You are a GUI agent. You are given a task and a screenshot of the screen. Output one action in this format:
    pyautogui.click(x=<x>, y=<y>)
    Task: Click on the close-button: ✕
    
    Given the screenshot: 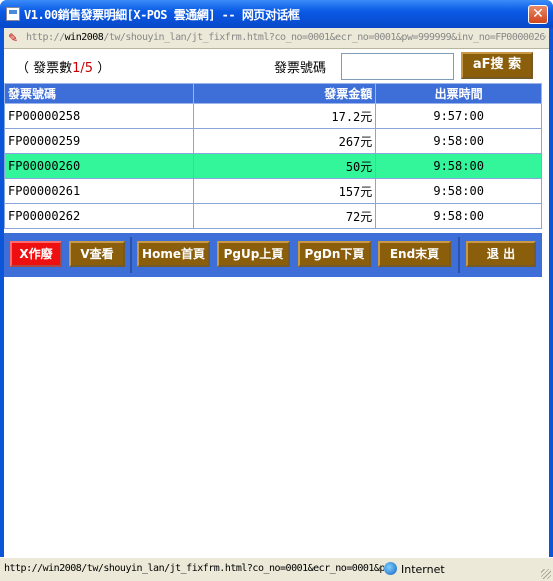 What is the action you would take?
    pyautogui.click(x=538, y=14)
    